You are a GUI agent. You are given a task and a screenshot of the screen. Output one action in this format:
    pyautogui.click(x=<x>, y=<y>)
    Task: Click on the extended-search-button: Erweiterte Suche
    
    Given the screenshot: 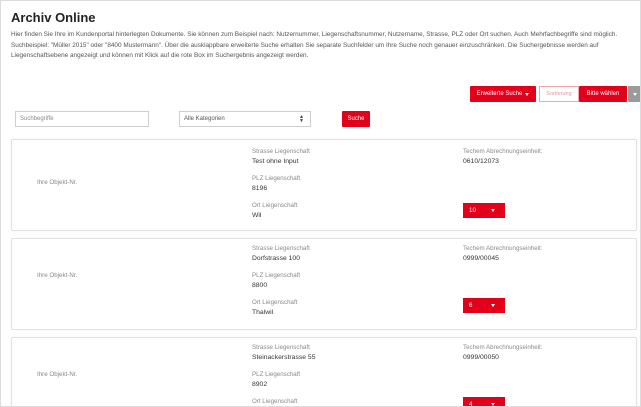 What is the action you would take?
    pyautogui.click(x=503, y=94)
    